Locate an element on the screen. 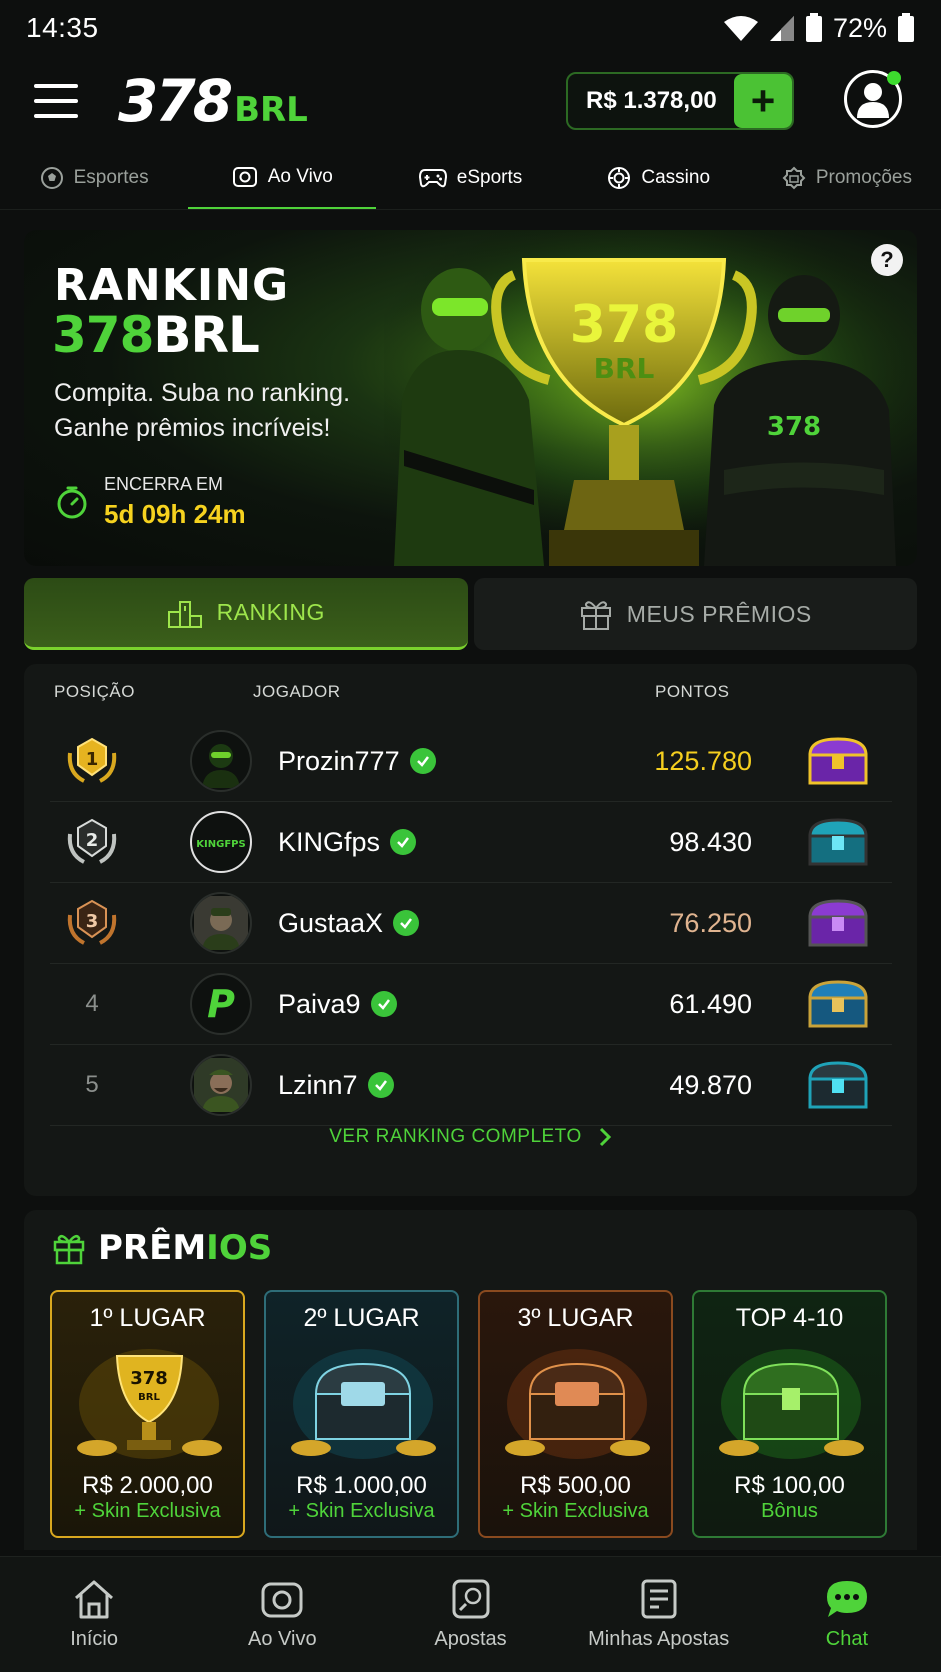 The height and width of the screenshot is (1672, 941). avatar: P is located at coordinates (221, 1004).